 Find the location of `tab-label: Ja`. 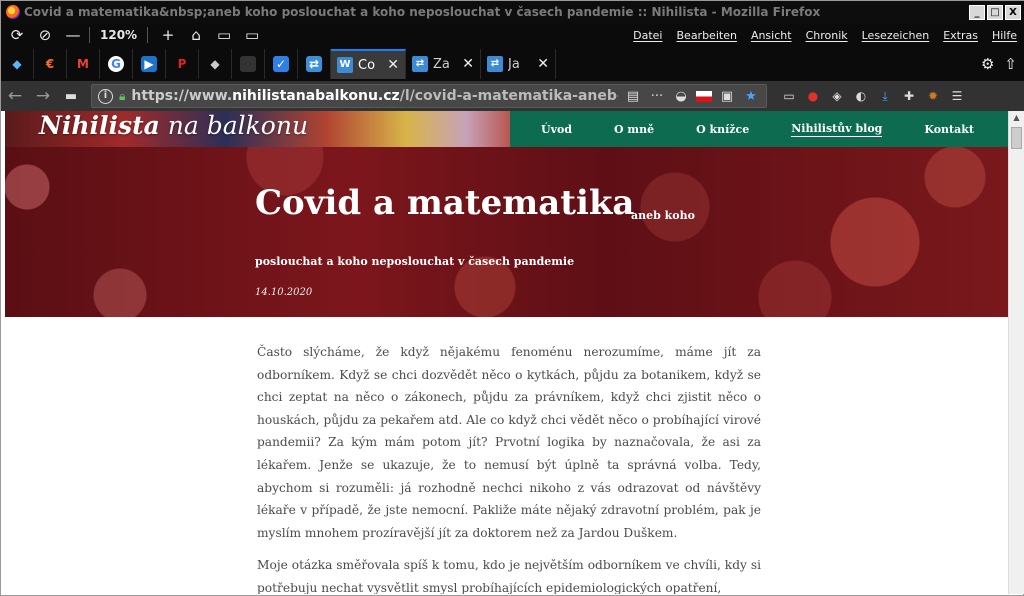

tab-label: Ja is located at coordinates (514, 64).